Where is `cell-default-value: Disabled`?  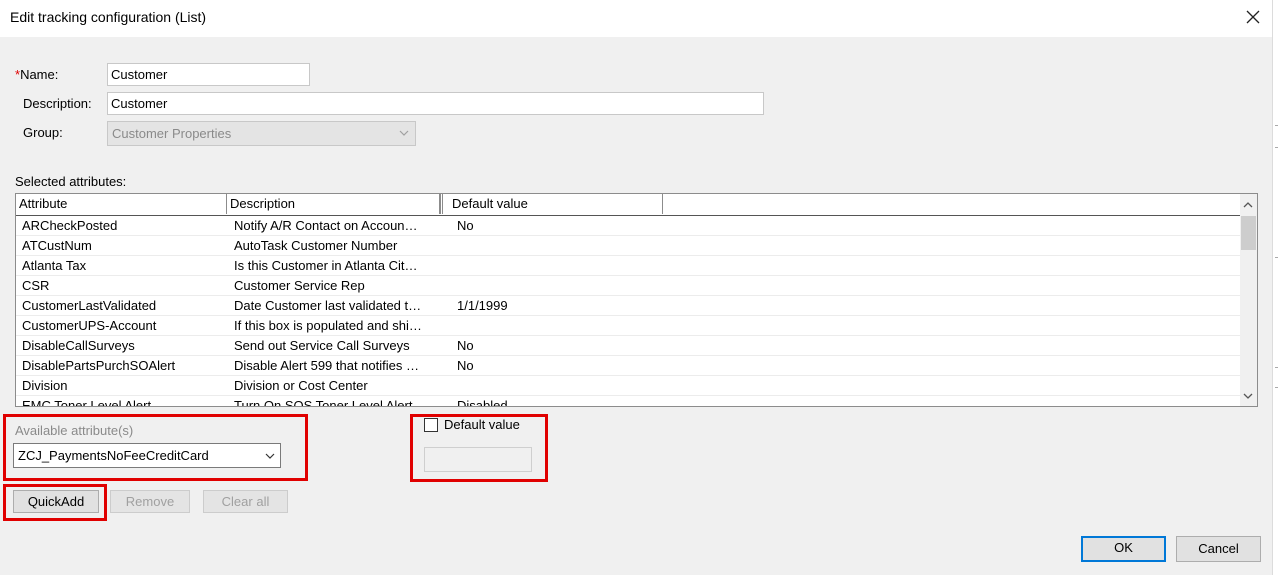 cell-default-value: Disabled is located at coordinates (482, 402).